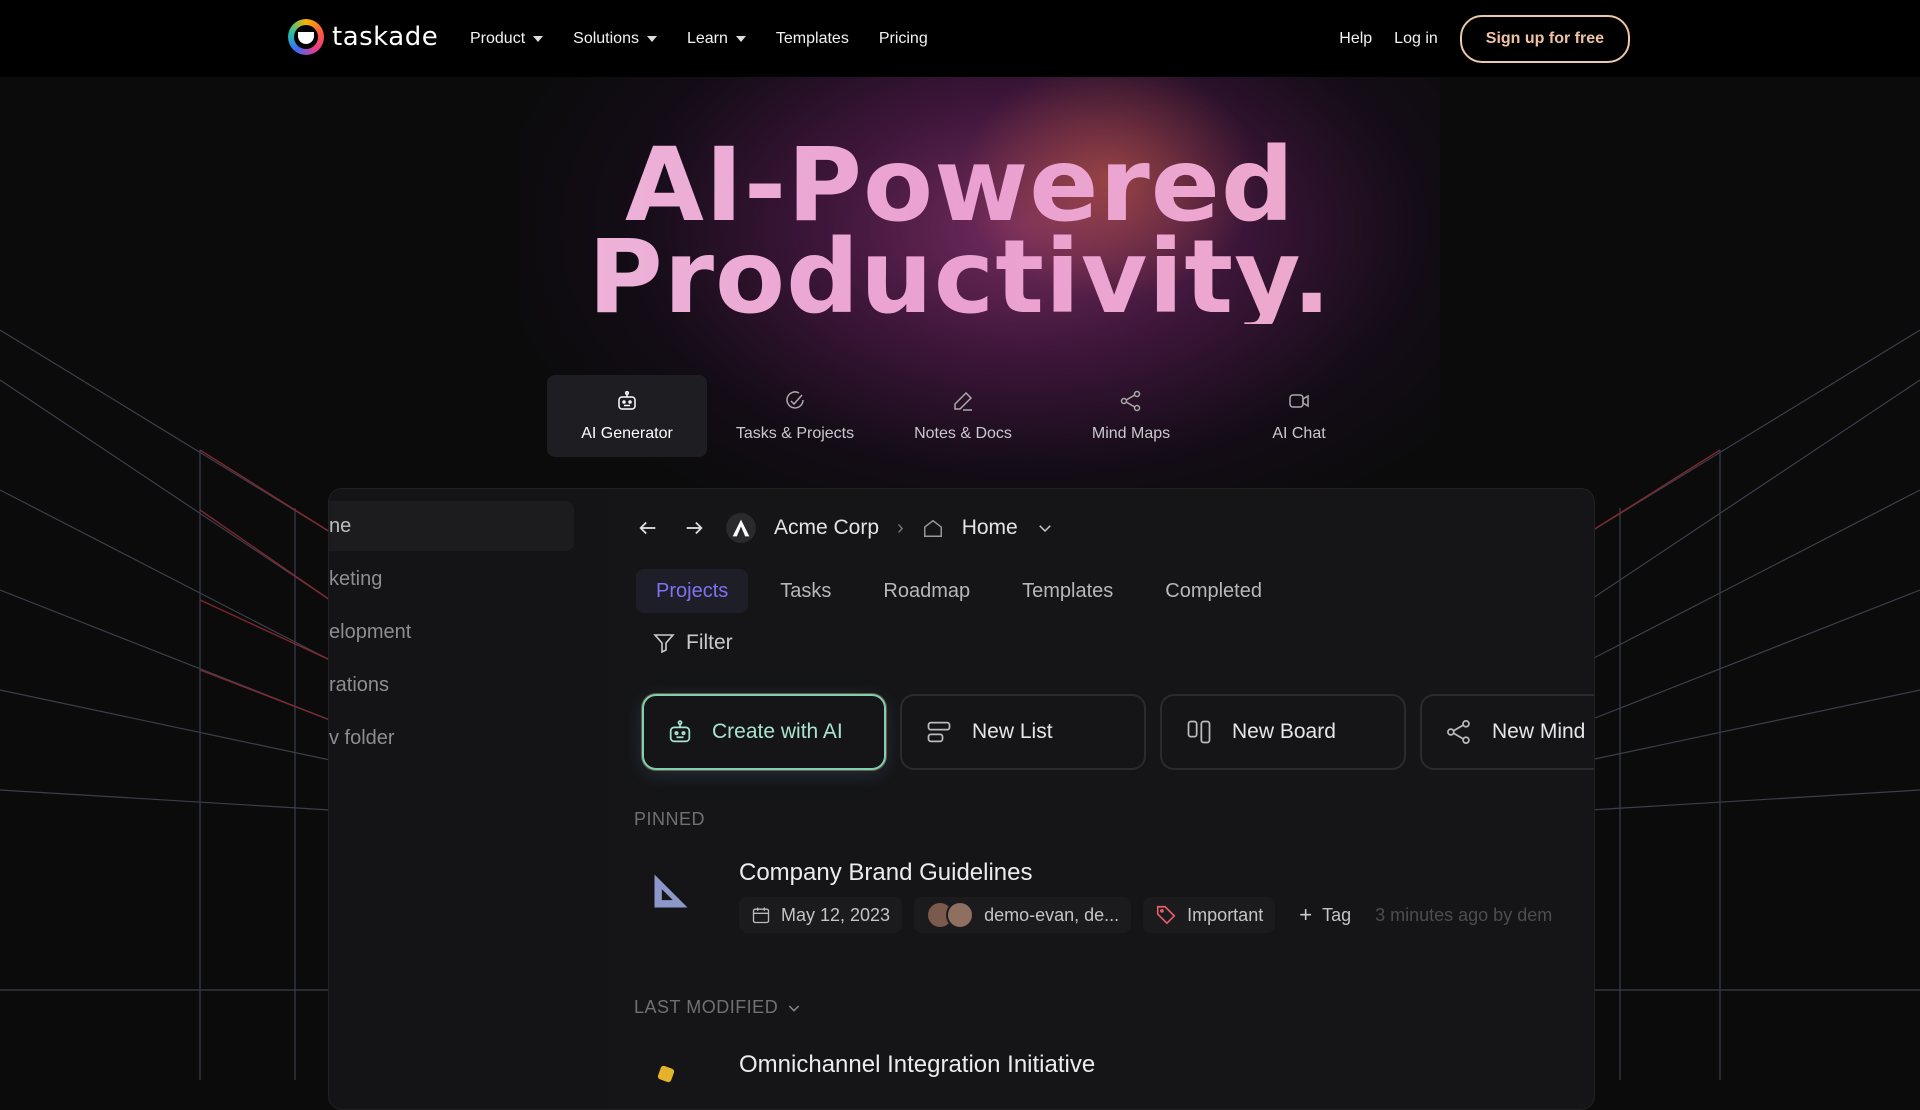  Describe the element at coordinates (939, 732) in the screenshot. I see `list-icon` at that location.